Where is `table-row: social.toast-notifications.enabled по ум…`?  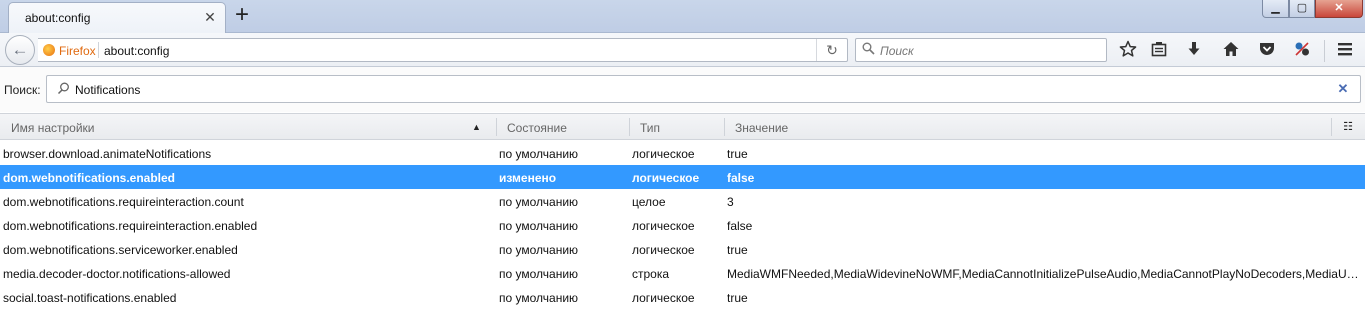
table-row: social.toast-notifications.enabled по ум… is located at coordinates (682, 297).